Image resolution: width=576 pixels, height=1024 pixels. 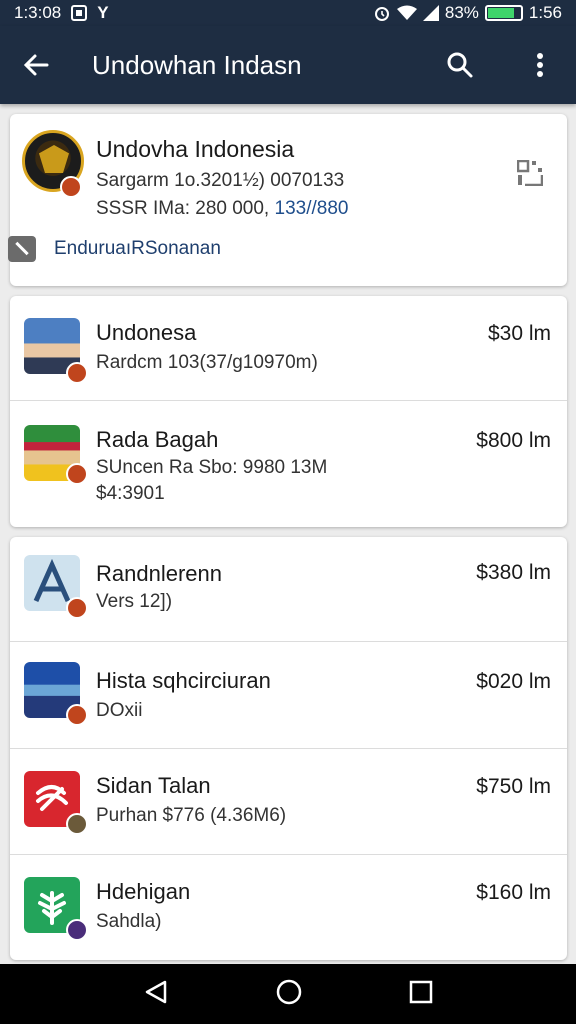 What do you see at coordinates (503, 13) in the screenshot?
I see `battery-icon` at bounding box center [503, 13].